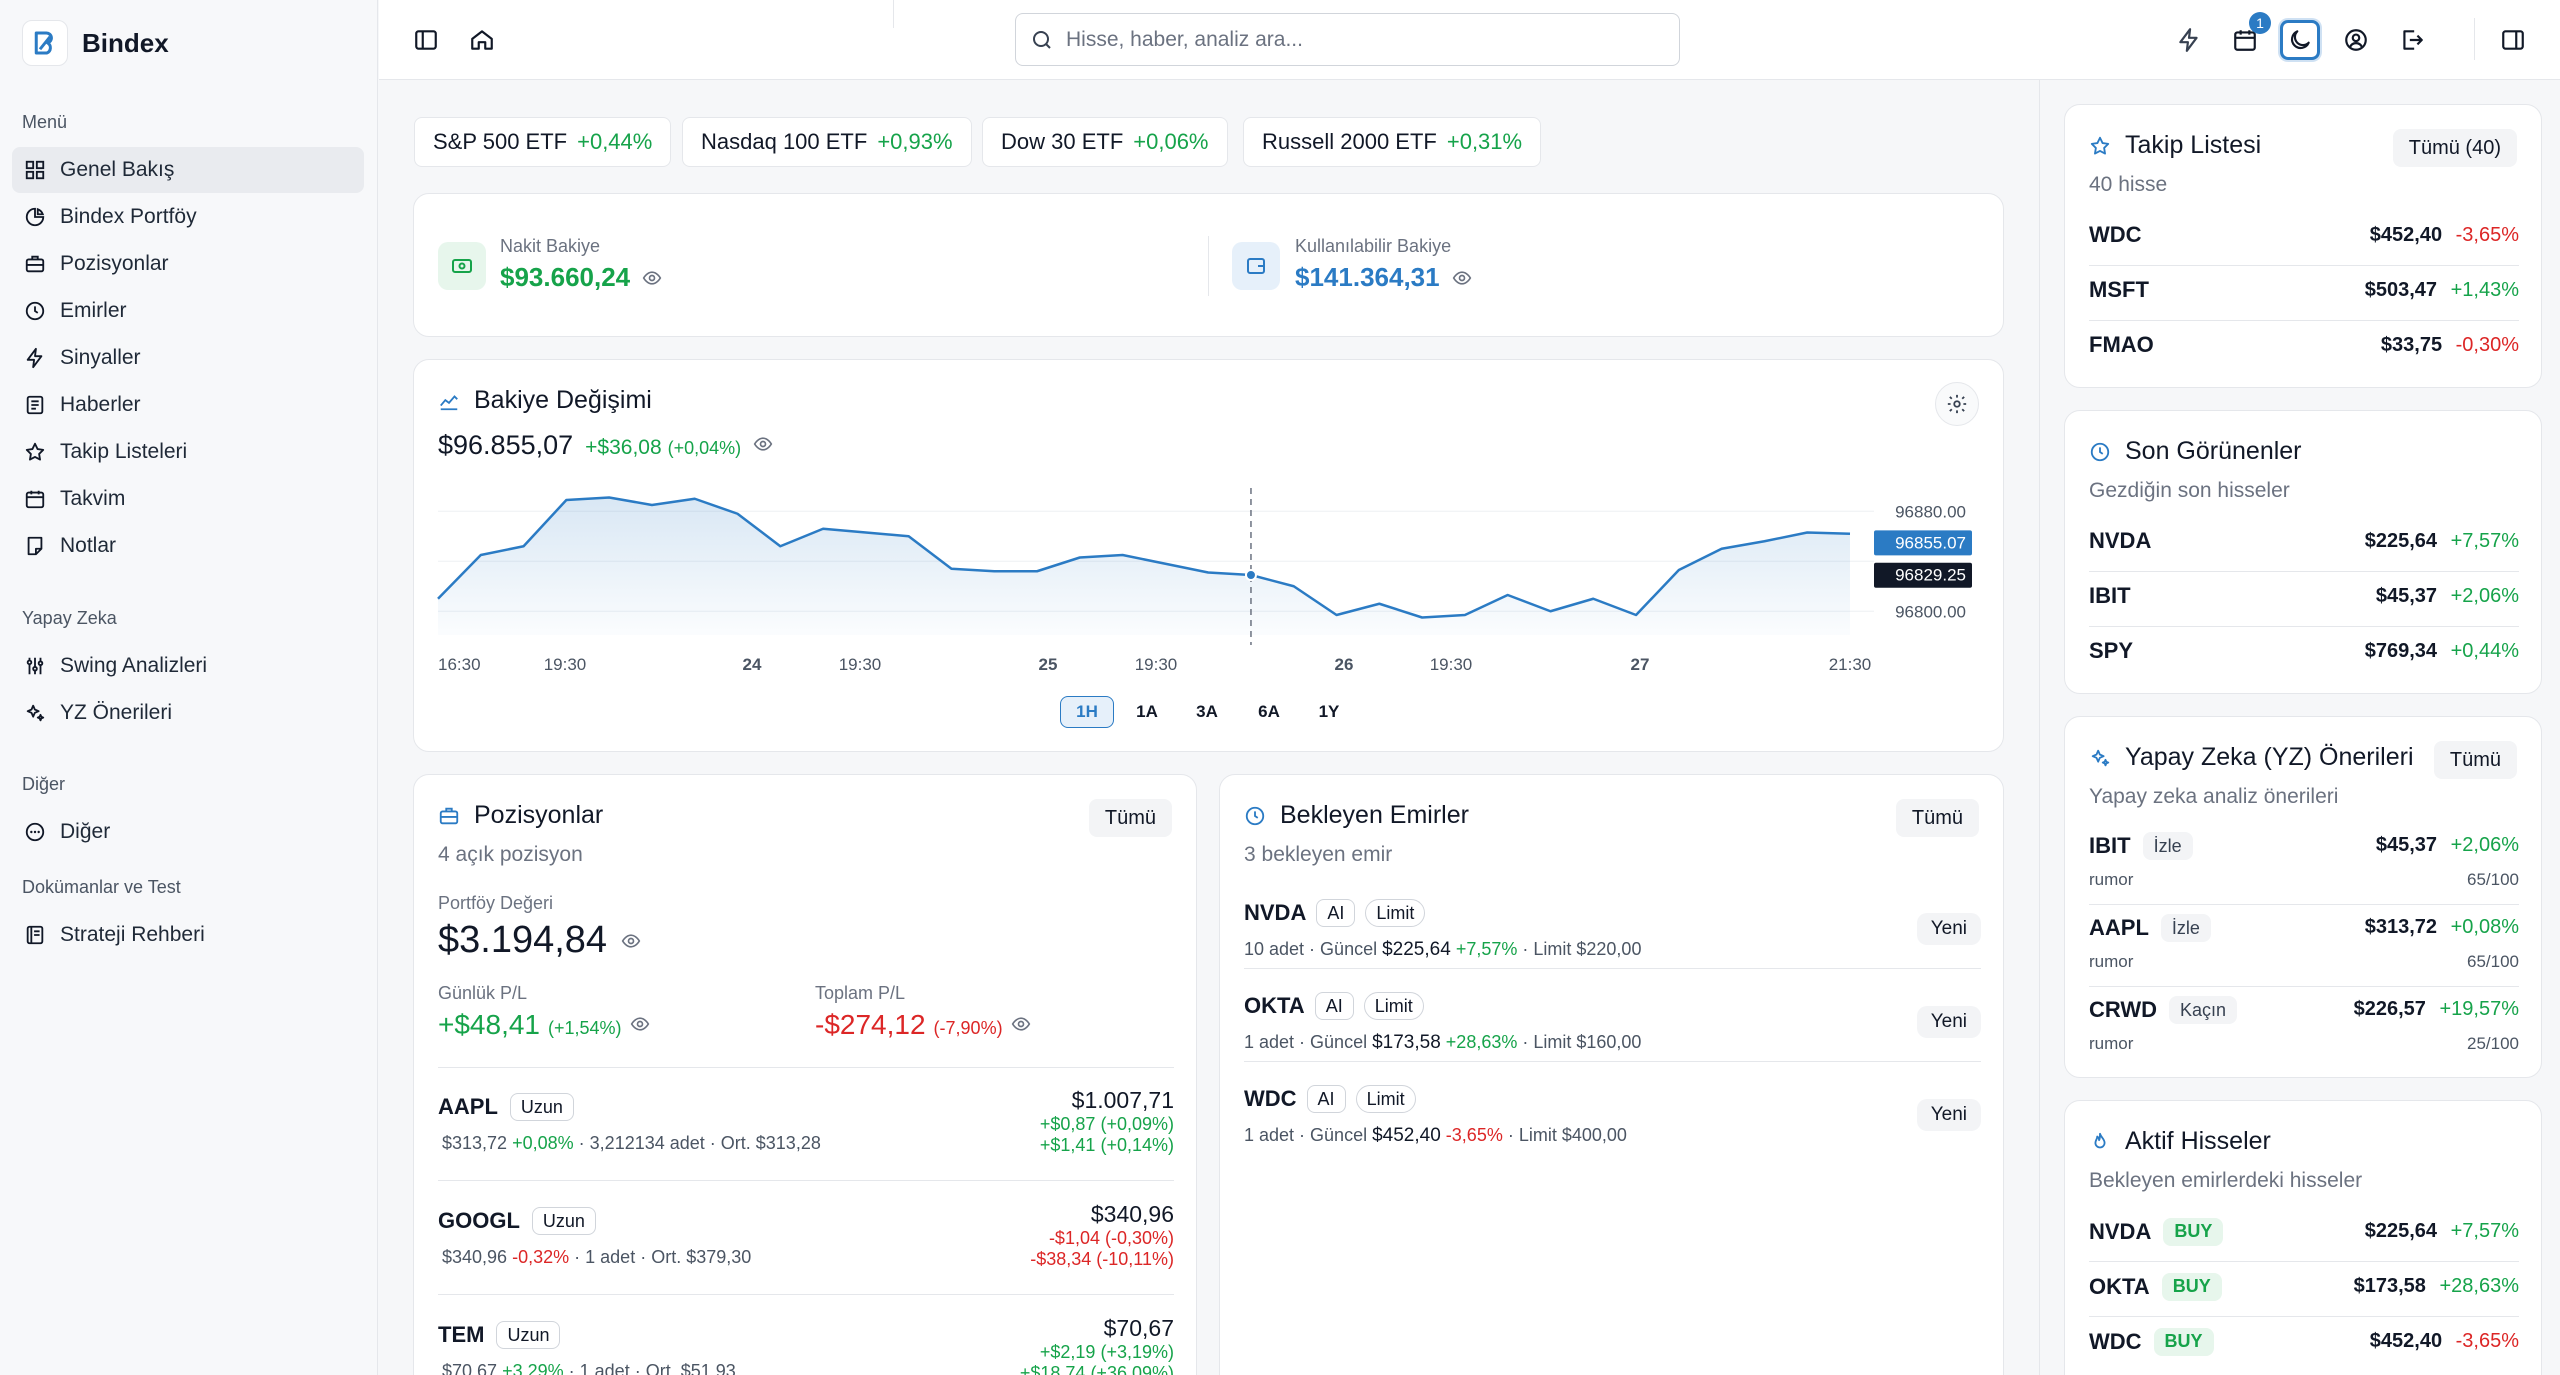  What do you see at coordinates (1130, 818) in the screenshot?
I see `positions-all-button: Tümü` at bounding box center [1130, 818].